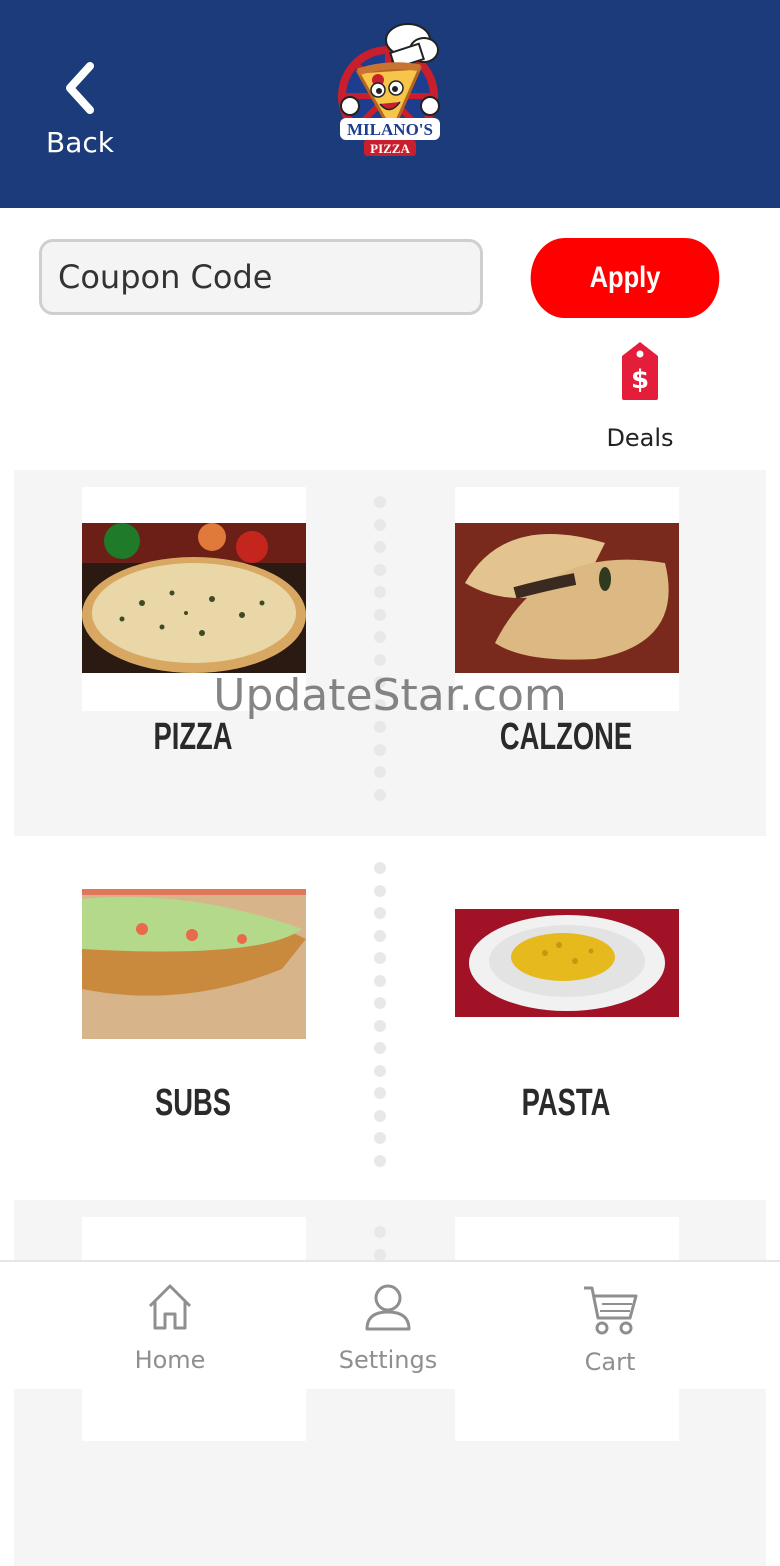 This screenshot has height=1566, width=780. I want to click on tab-cart: Cart, so click(610, 1325).